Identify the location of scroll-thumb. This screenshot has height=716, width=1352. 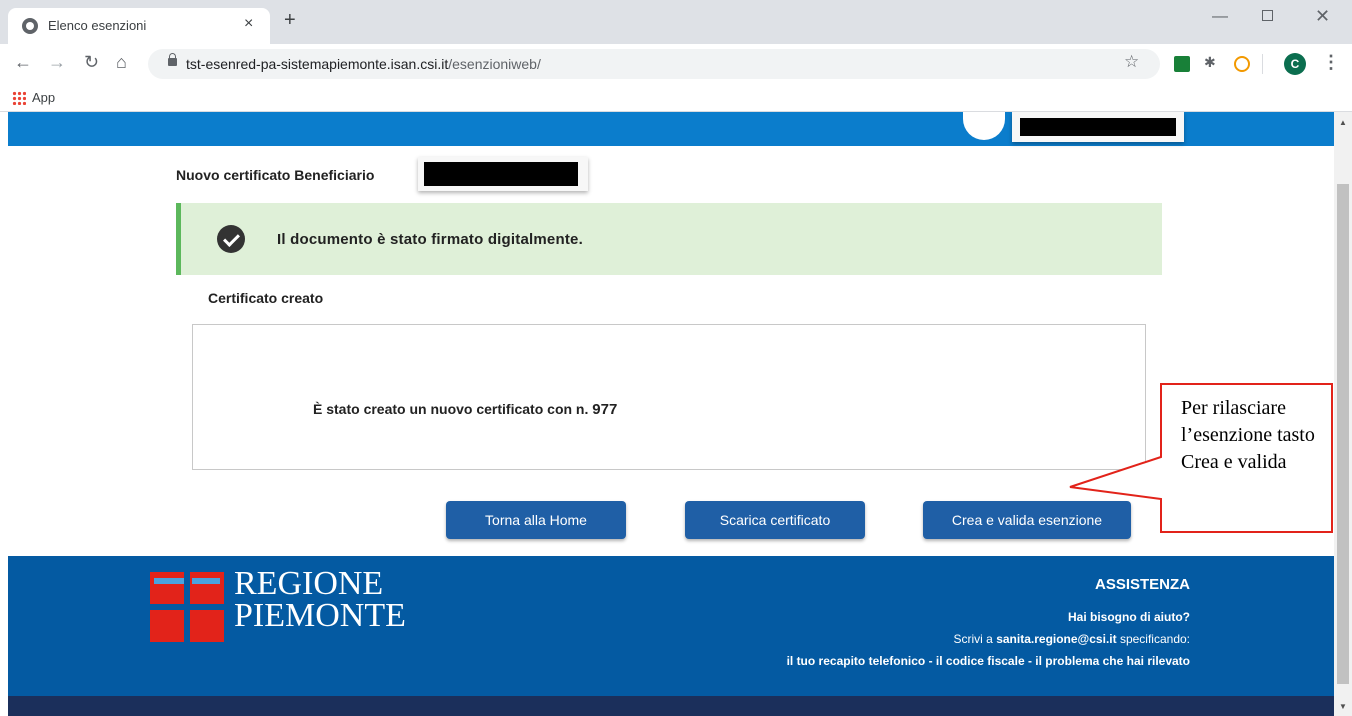
(1343, 434).